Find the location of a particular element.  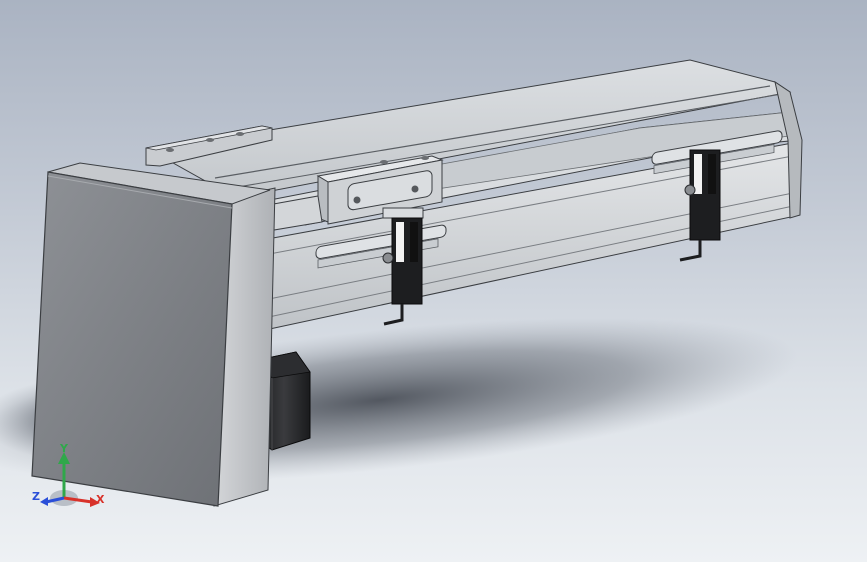

z-axis-label: Z is located at coordinates (36, 496).